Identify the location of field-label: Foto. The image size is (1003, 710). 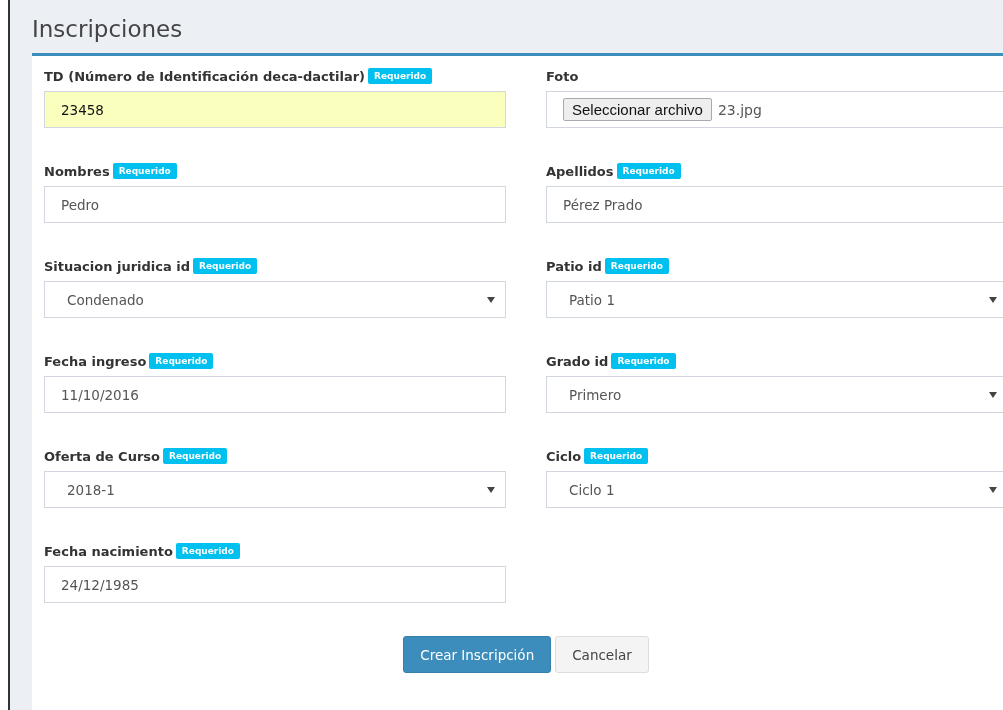
(562, 76).